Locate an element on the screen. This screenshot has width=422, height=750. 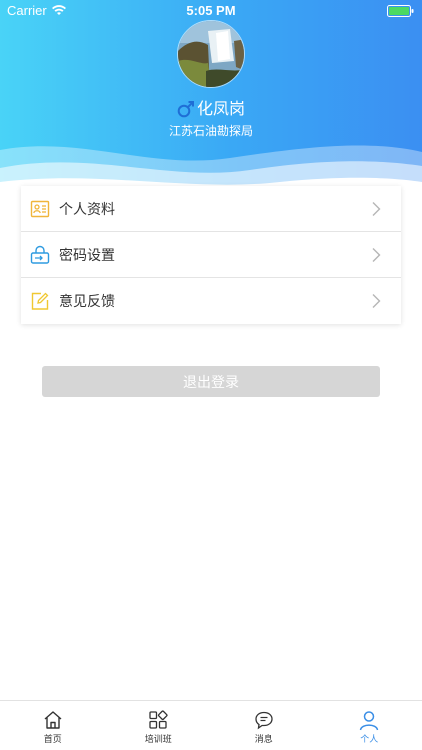
tab-personal: 个人 is located at coordinates (369, 725).